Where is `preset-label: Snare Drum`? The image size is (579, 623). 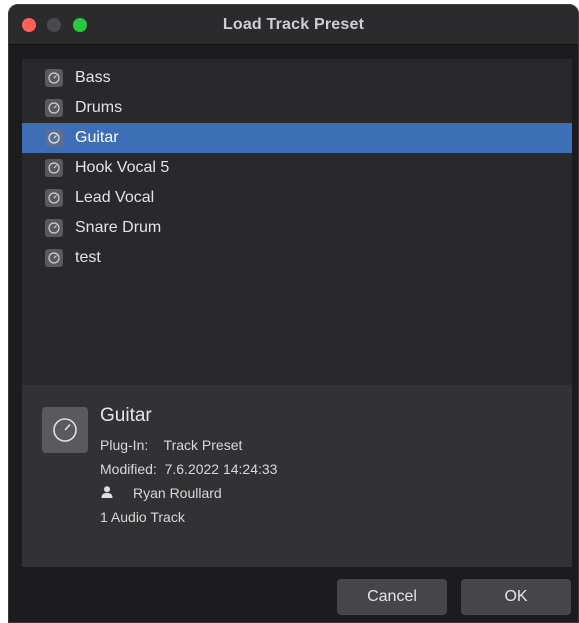 preset-label: Snare Drum is located at coordinates (118, 227).